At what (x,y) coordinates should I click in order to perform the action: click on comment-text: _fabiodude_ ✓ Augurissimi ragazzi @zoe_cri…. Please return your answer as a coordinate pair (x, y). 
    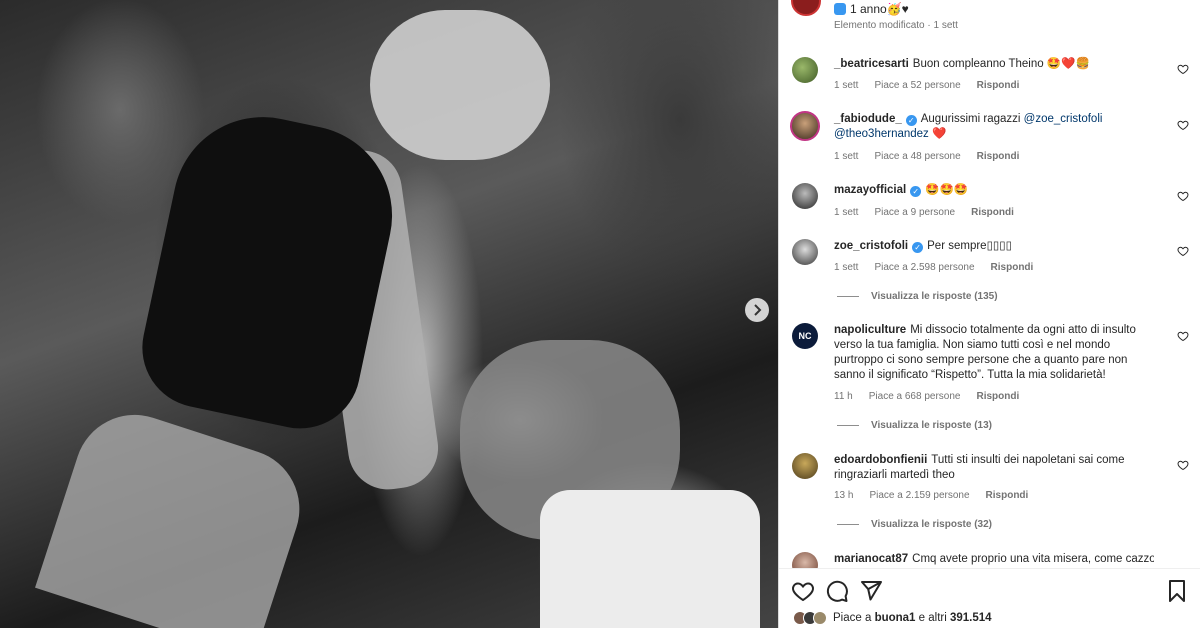
    Looking at the image, I should click on (994, 127).